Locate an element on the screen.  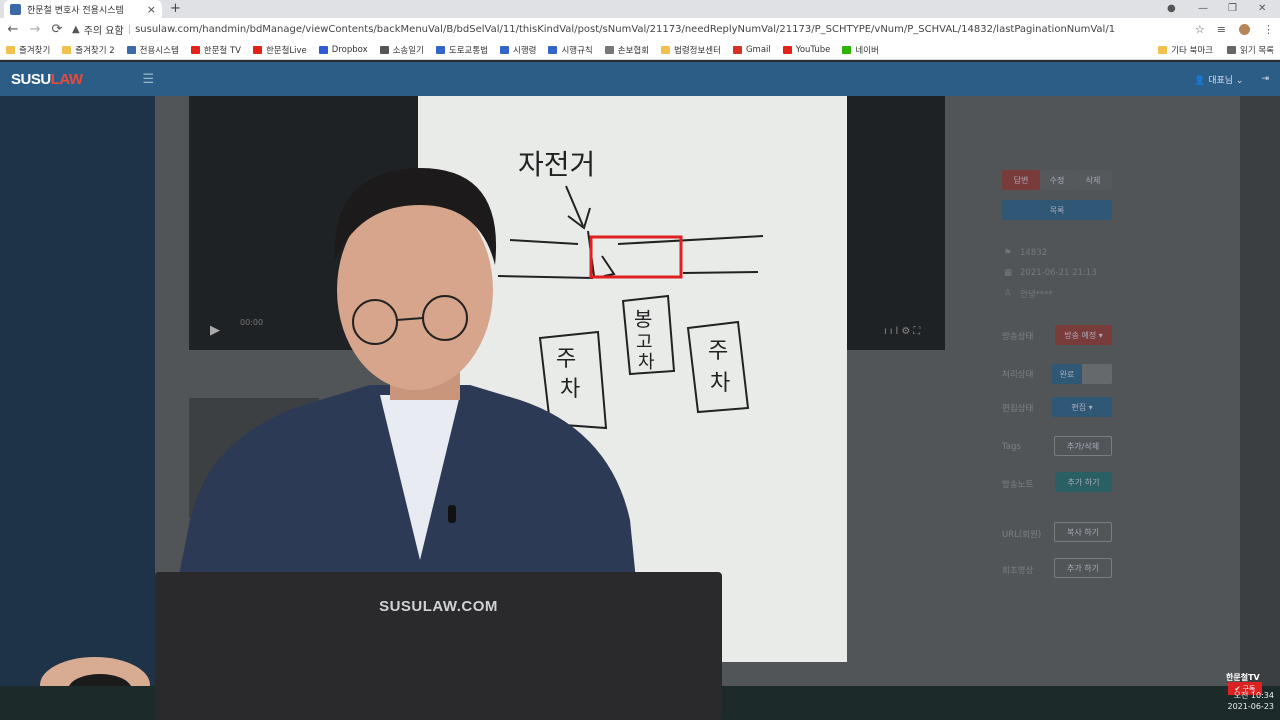
lapel-microphone-icon is located at coordinates (452, 514).